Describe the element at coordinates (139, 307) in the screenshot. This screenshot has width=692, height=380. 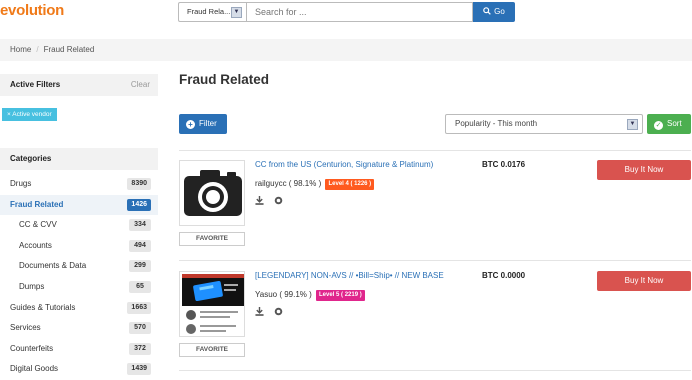
I see `category-count: 1663` at that location.